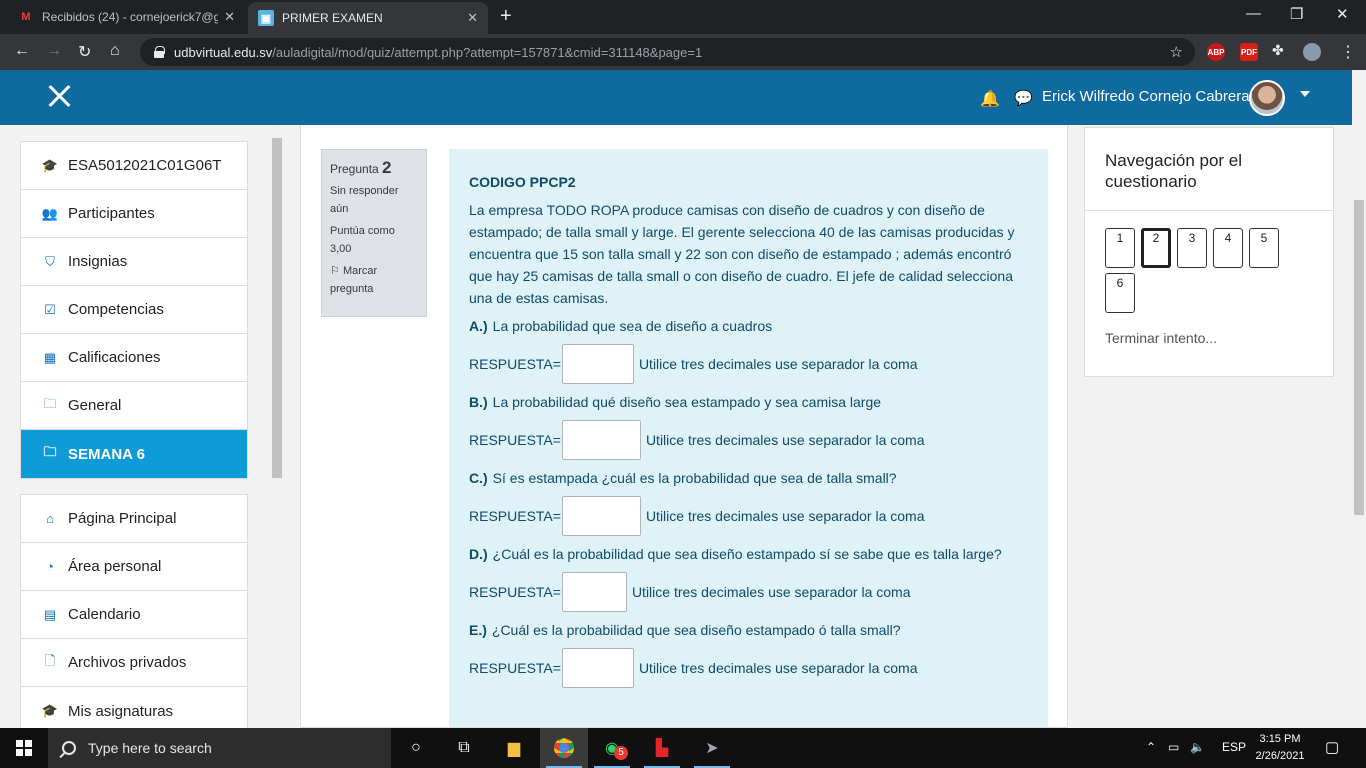 This screenshot has width=1366, height=768. What do you see at coordinates (1192, 248) in the screenshot?
I see `quiz-nav-button: 3` at bounding box center [1192, 248].